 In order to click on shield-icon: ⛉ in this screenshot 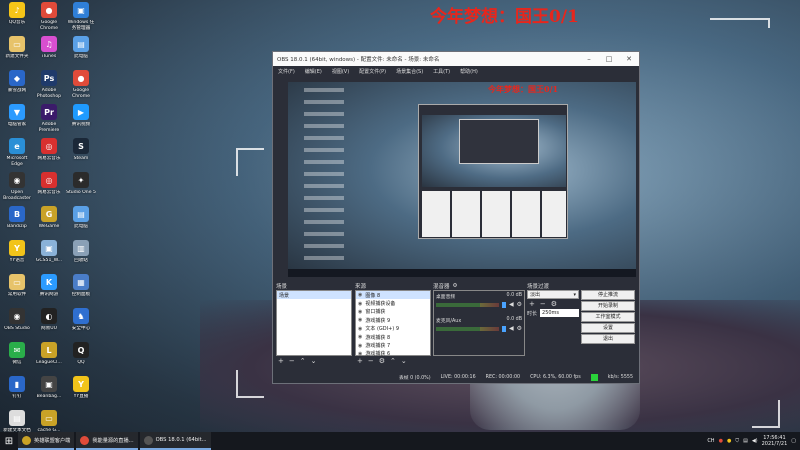, I will do `click(737, 441)`.